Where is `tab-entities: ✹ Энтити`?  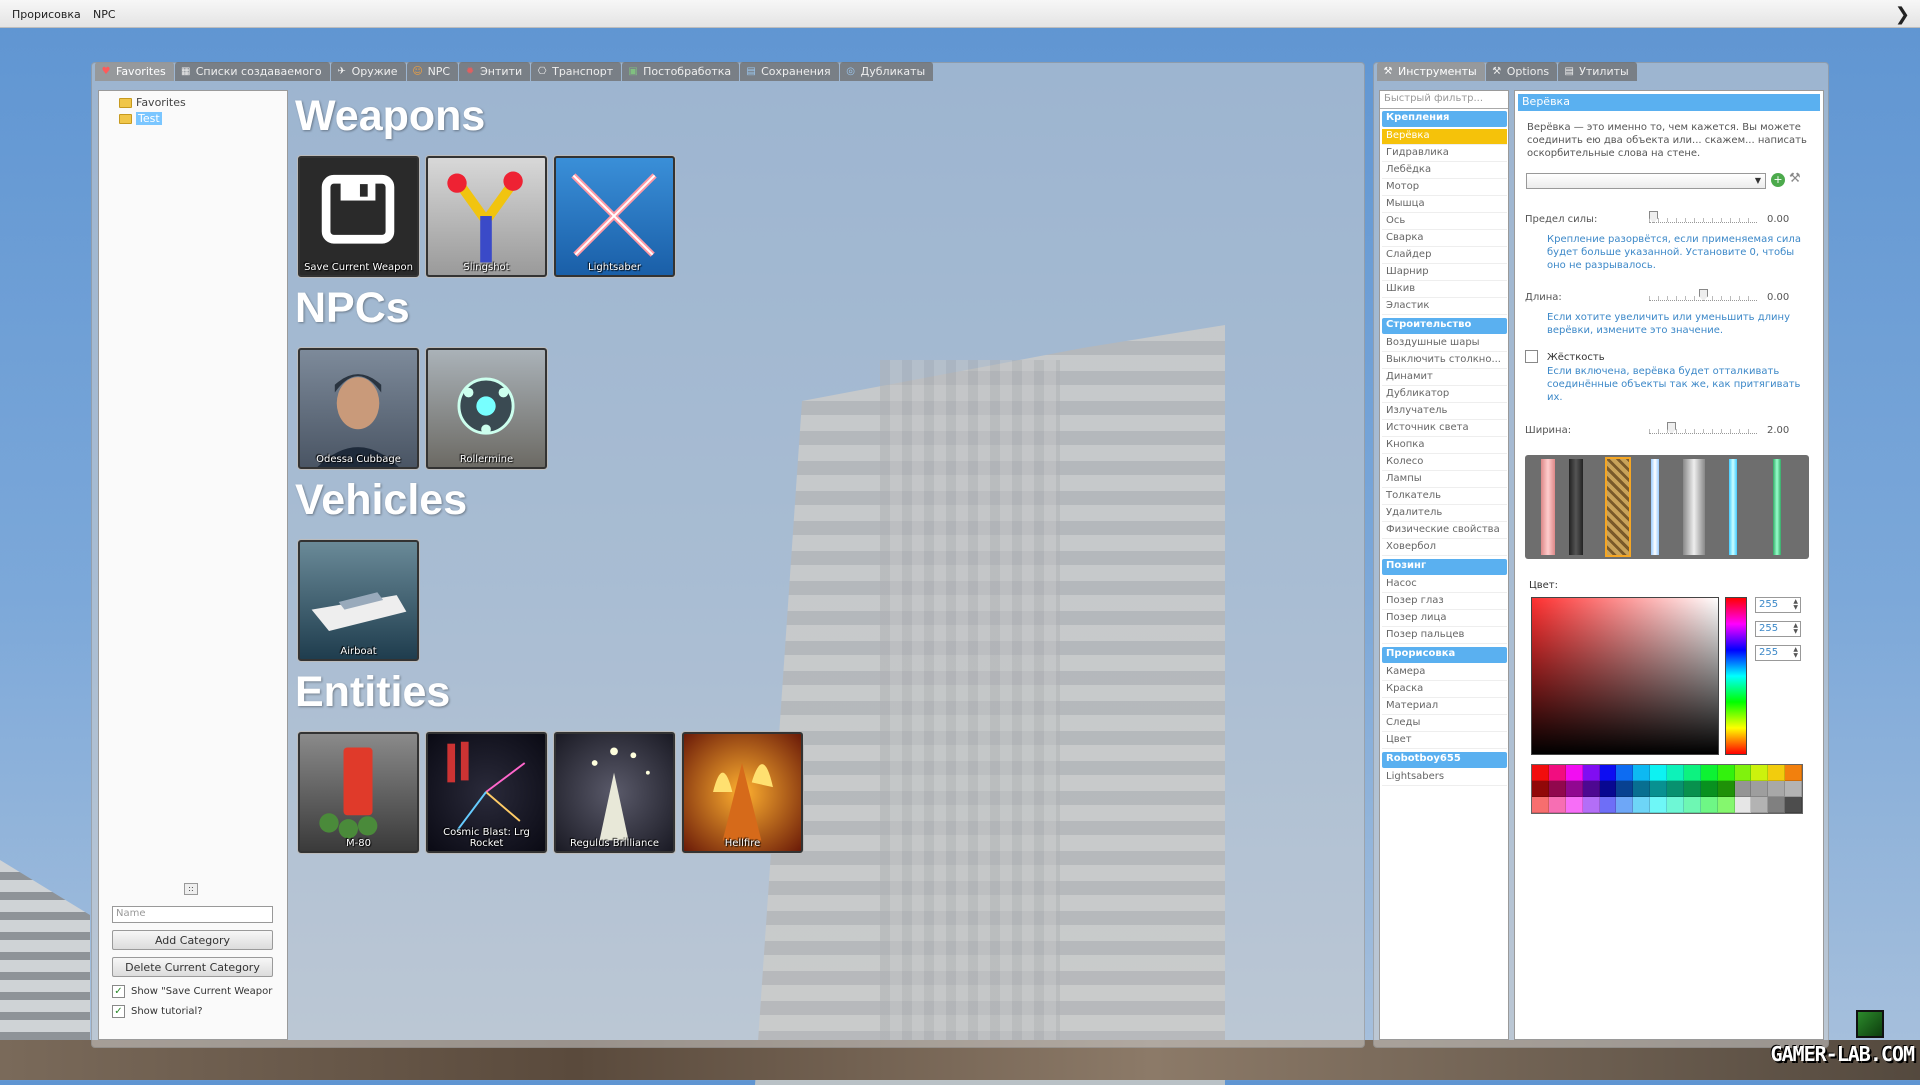 tab-entities: ✹ Энтити is located at coordinates (495, 71).